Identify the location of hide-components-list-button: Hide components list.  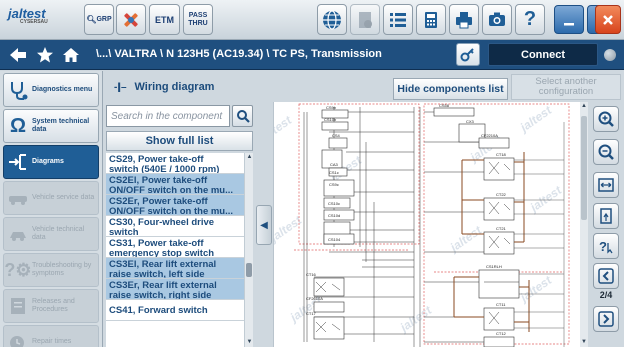
(450, 89).